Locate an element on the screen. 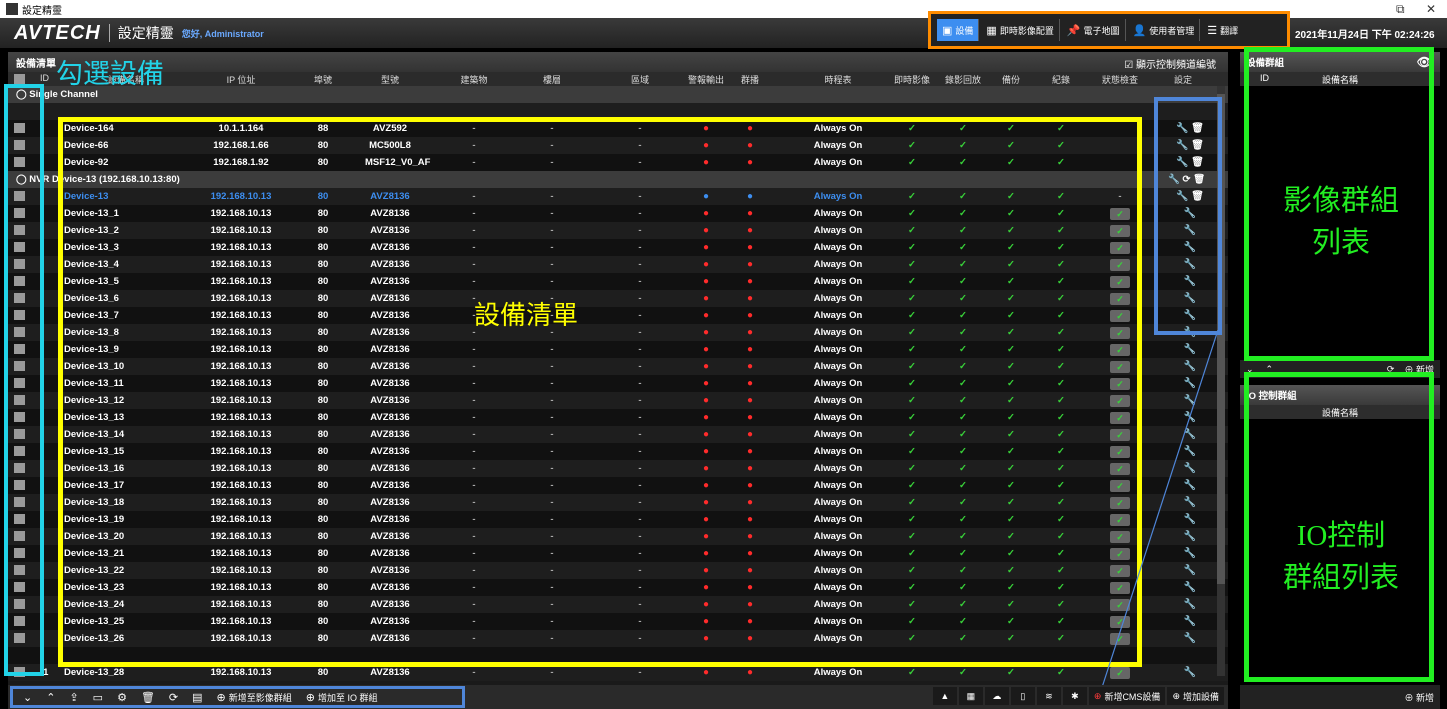  gear-icon: ⚙ is located at coordinates (122, 697).